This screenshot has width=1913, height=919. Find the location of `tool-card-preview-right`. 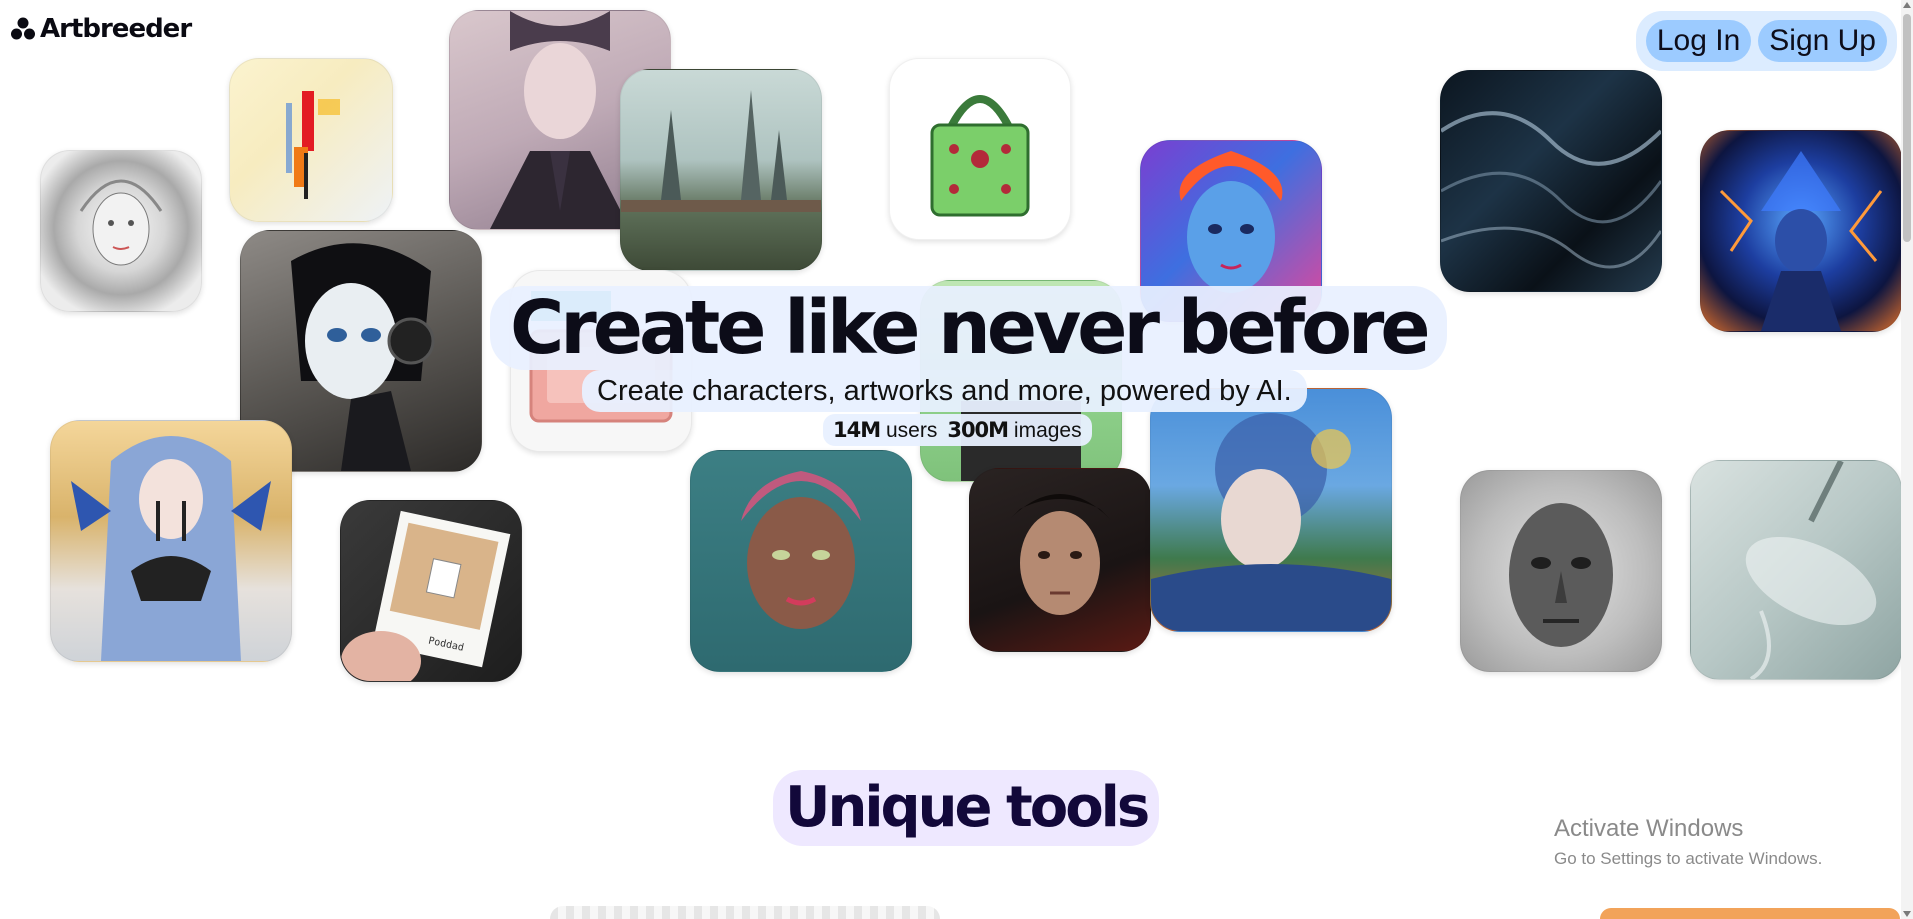

tool-card-preview-right is located at coordinates (1750, 913).